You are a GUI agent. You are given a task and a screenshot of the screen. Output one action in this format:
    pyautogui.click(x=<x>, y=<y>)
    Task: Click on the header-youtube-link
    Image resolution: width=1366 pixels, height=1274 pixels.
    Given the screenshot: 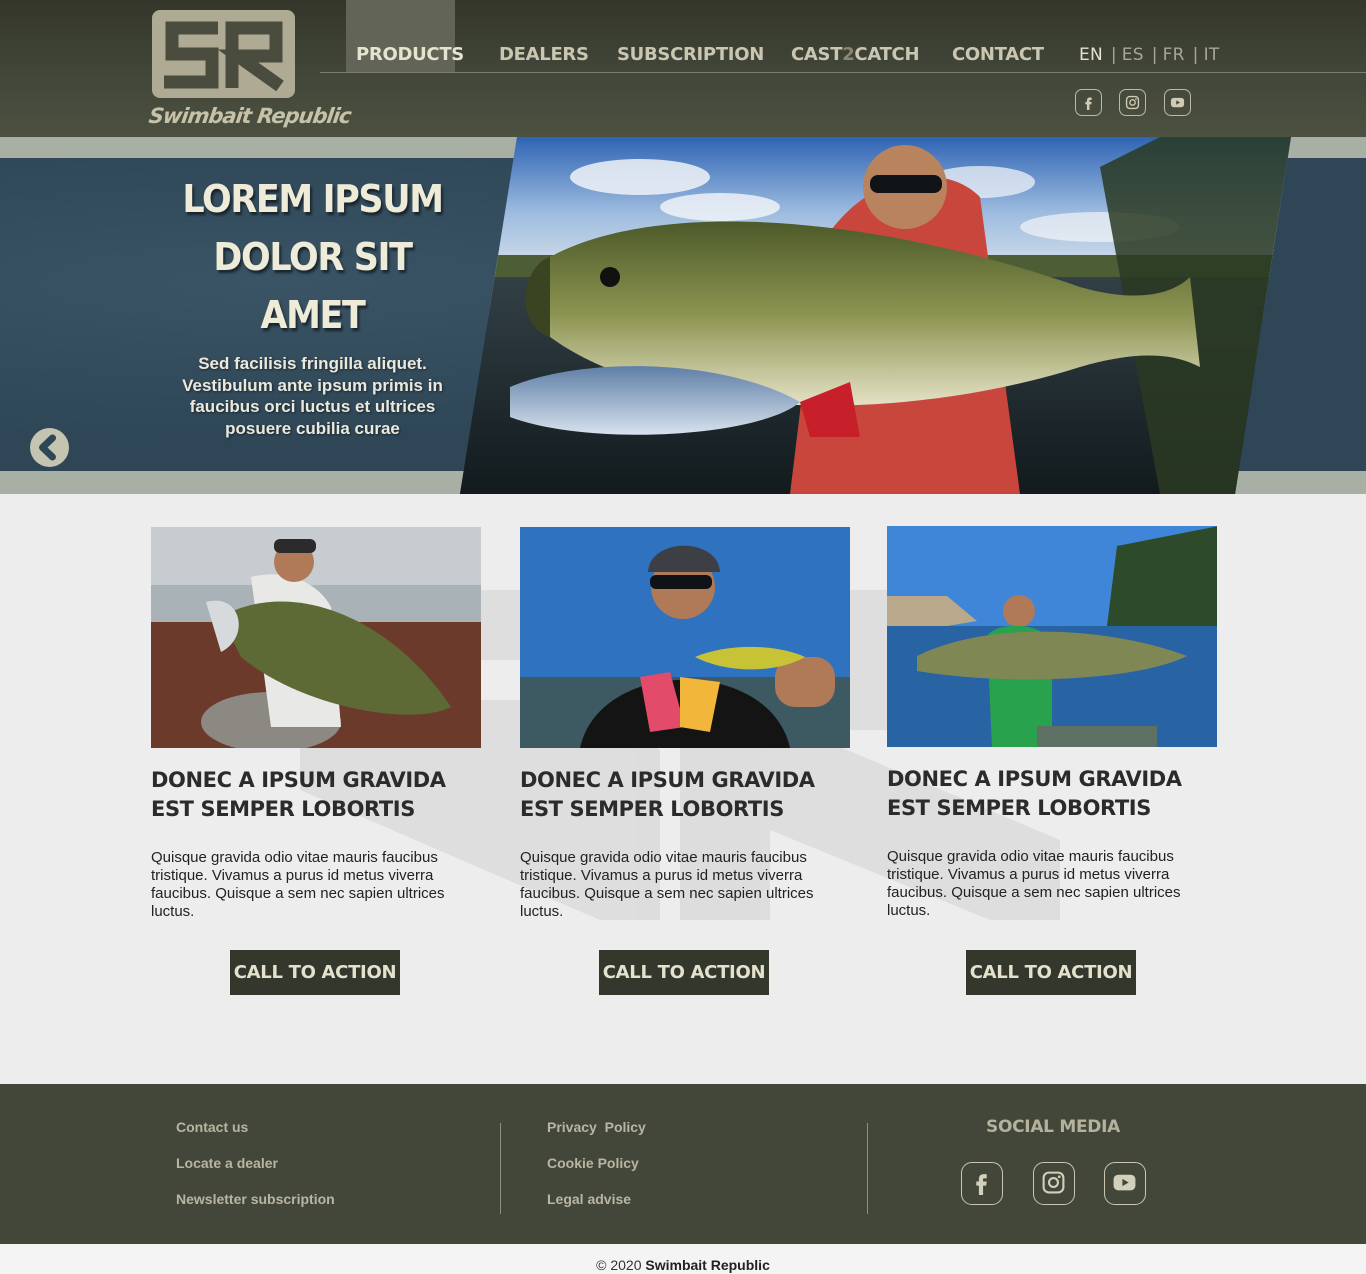 What is the action you would take?
    pyautogui.click(x=1177, y=102)
    